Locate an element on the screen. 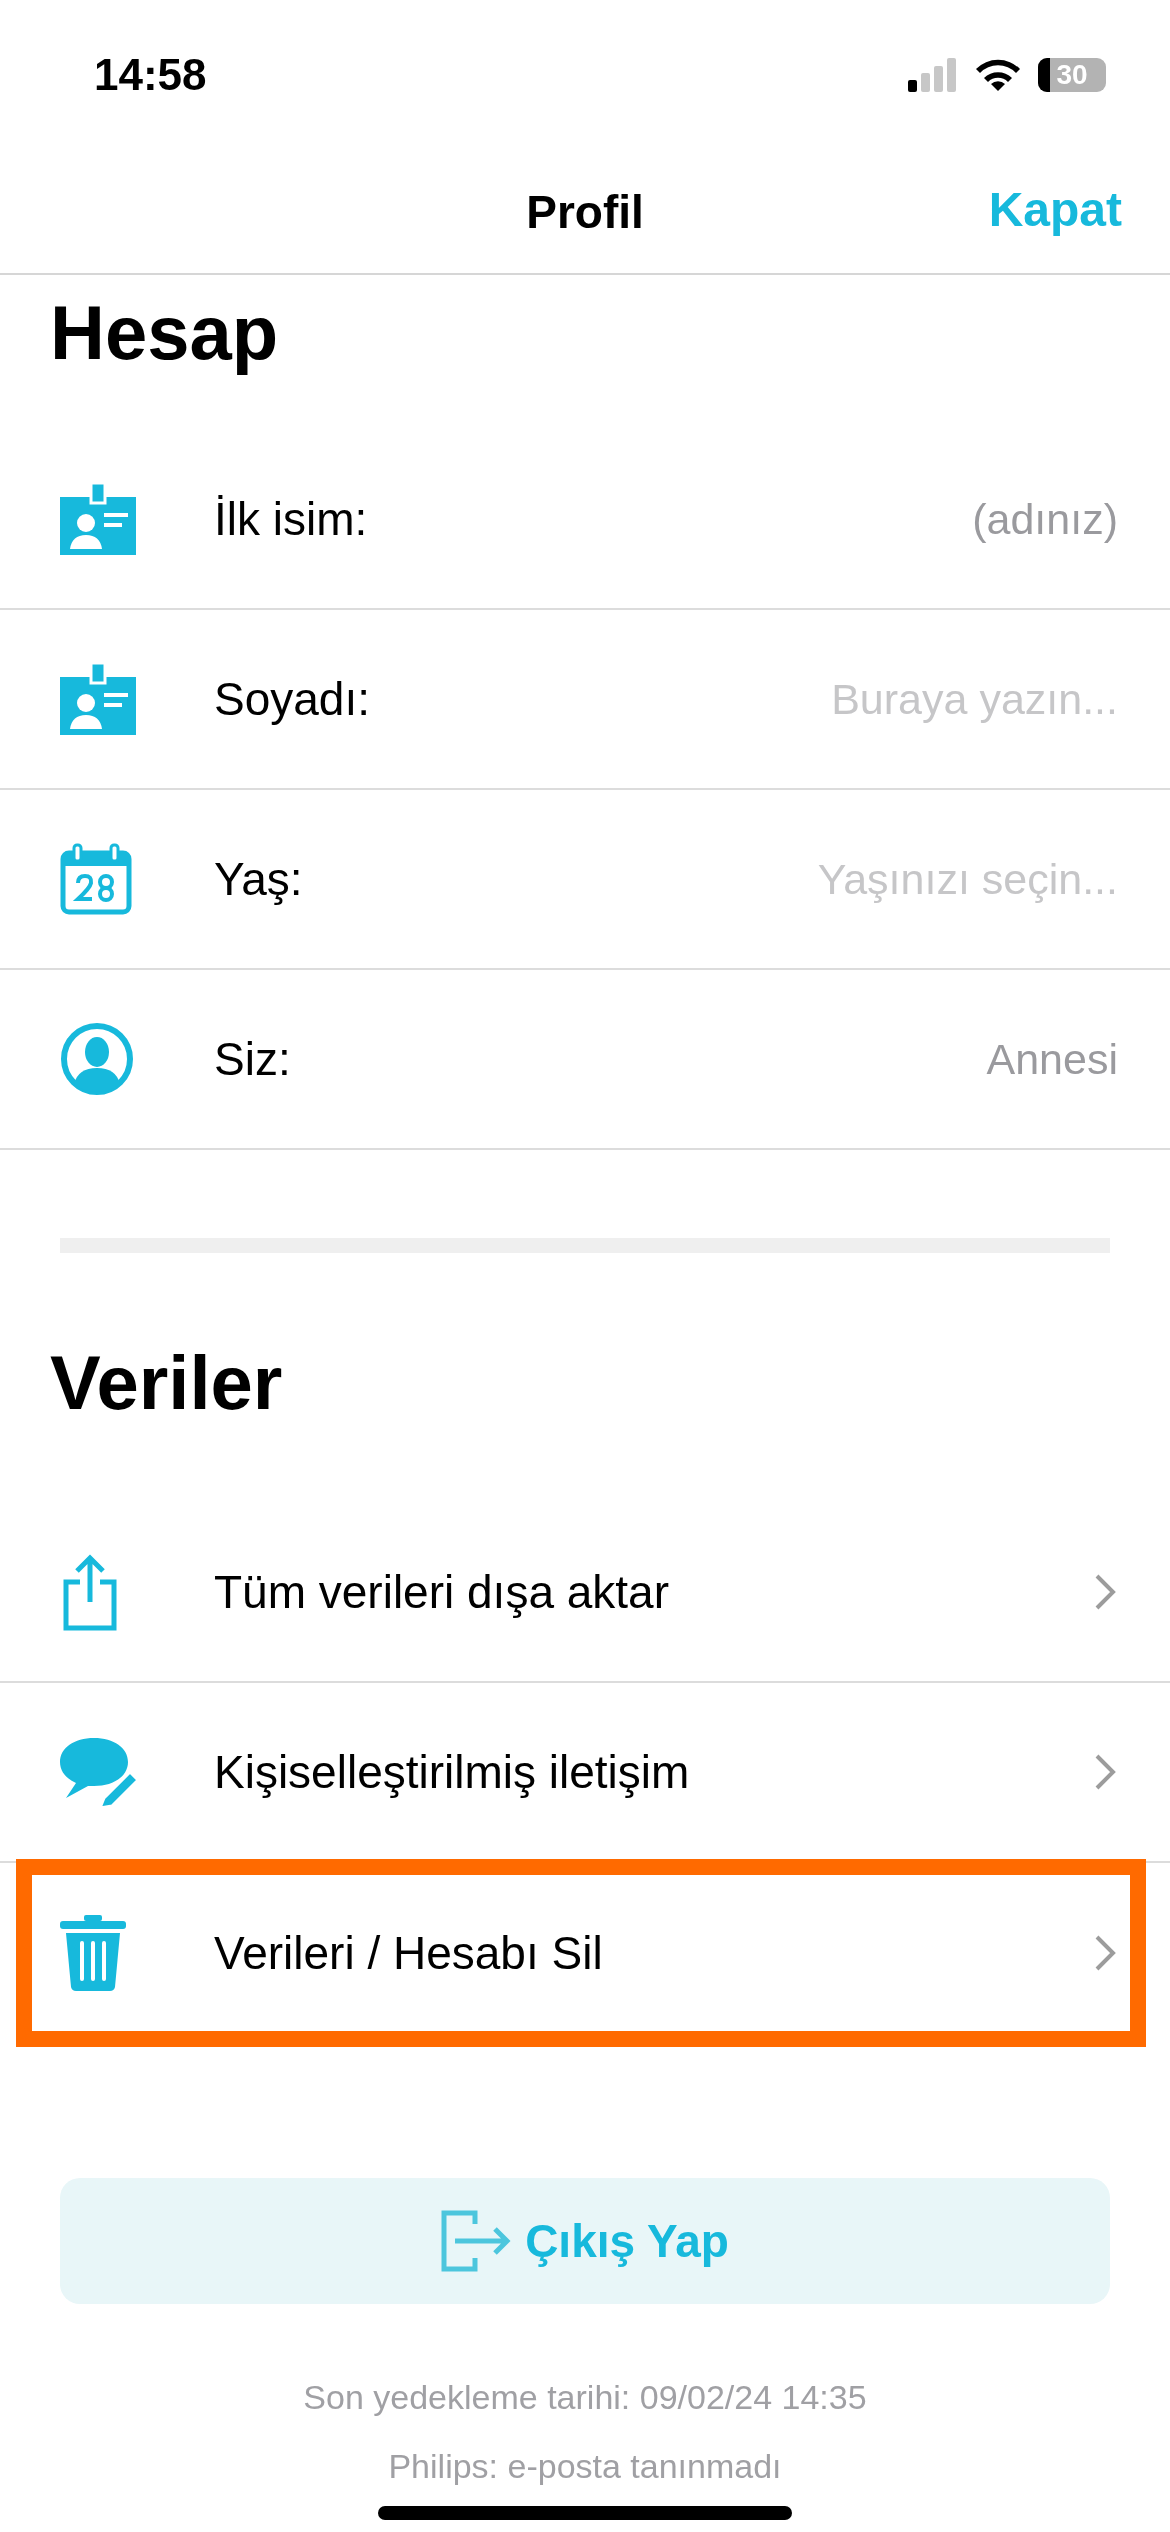 The image size is (1170, 2532). section-heading: Hesap is located at coordinates (164, 333).